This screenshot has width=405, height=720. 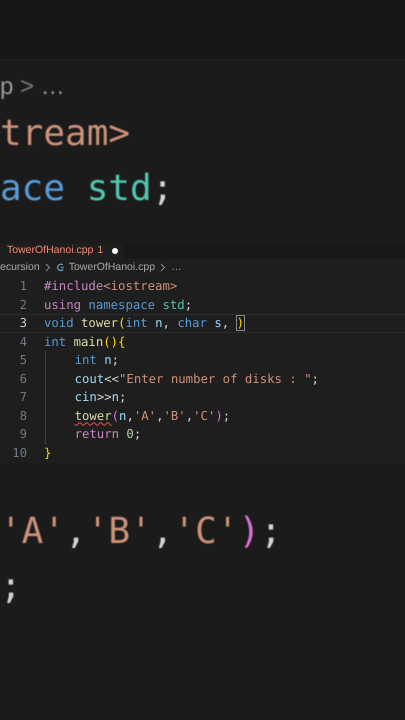 I want to click on line-number: 5, so click(x=22, y=361).